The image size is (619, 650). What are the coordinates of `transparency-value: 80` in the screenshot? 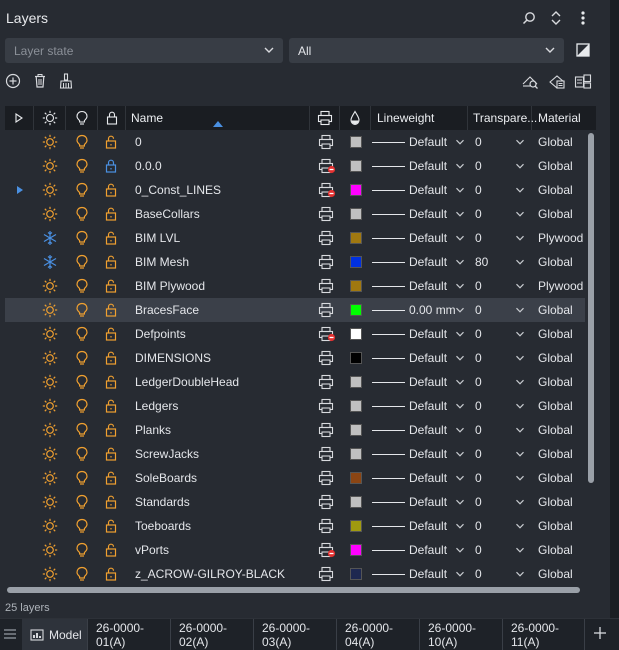 It's located at (481, 262).